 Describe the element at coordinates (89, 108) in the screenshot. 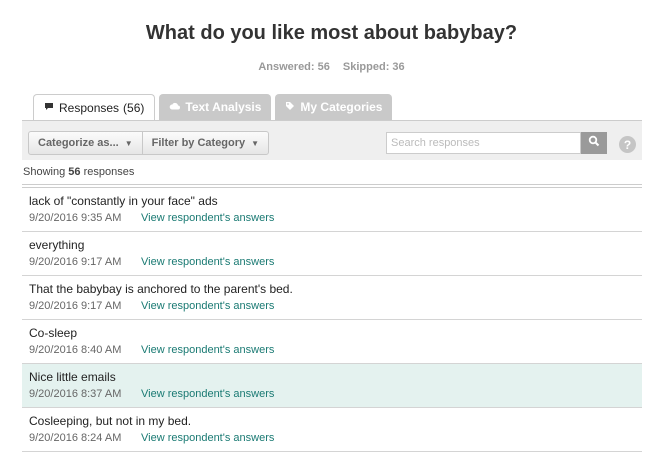

I see `tab-label: Responses` at that location.